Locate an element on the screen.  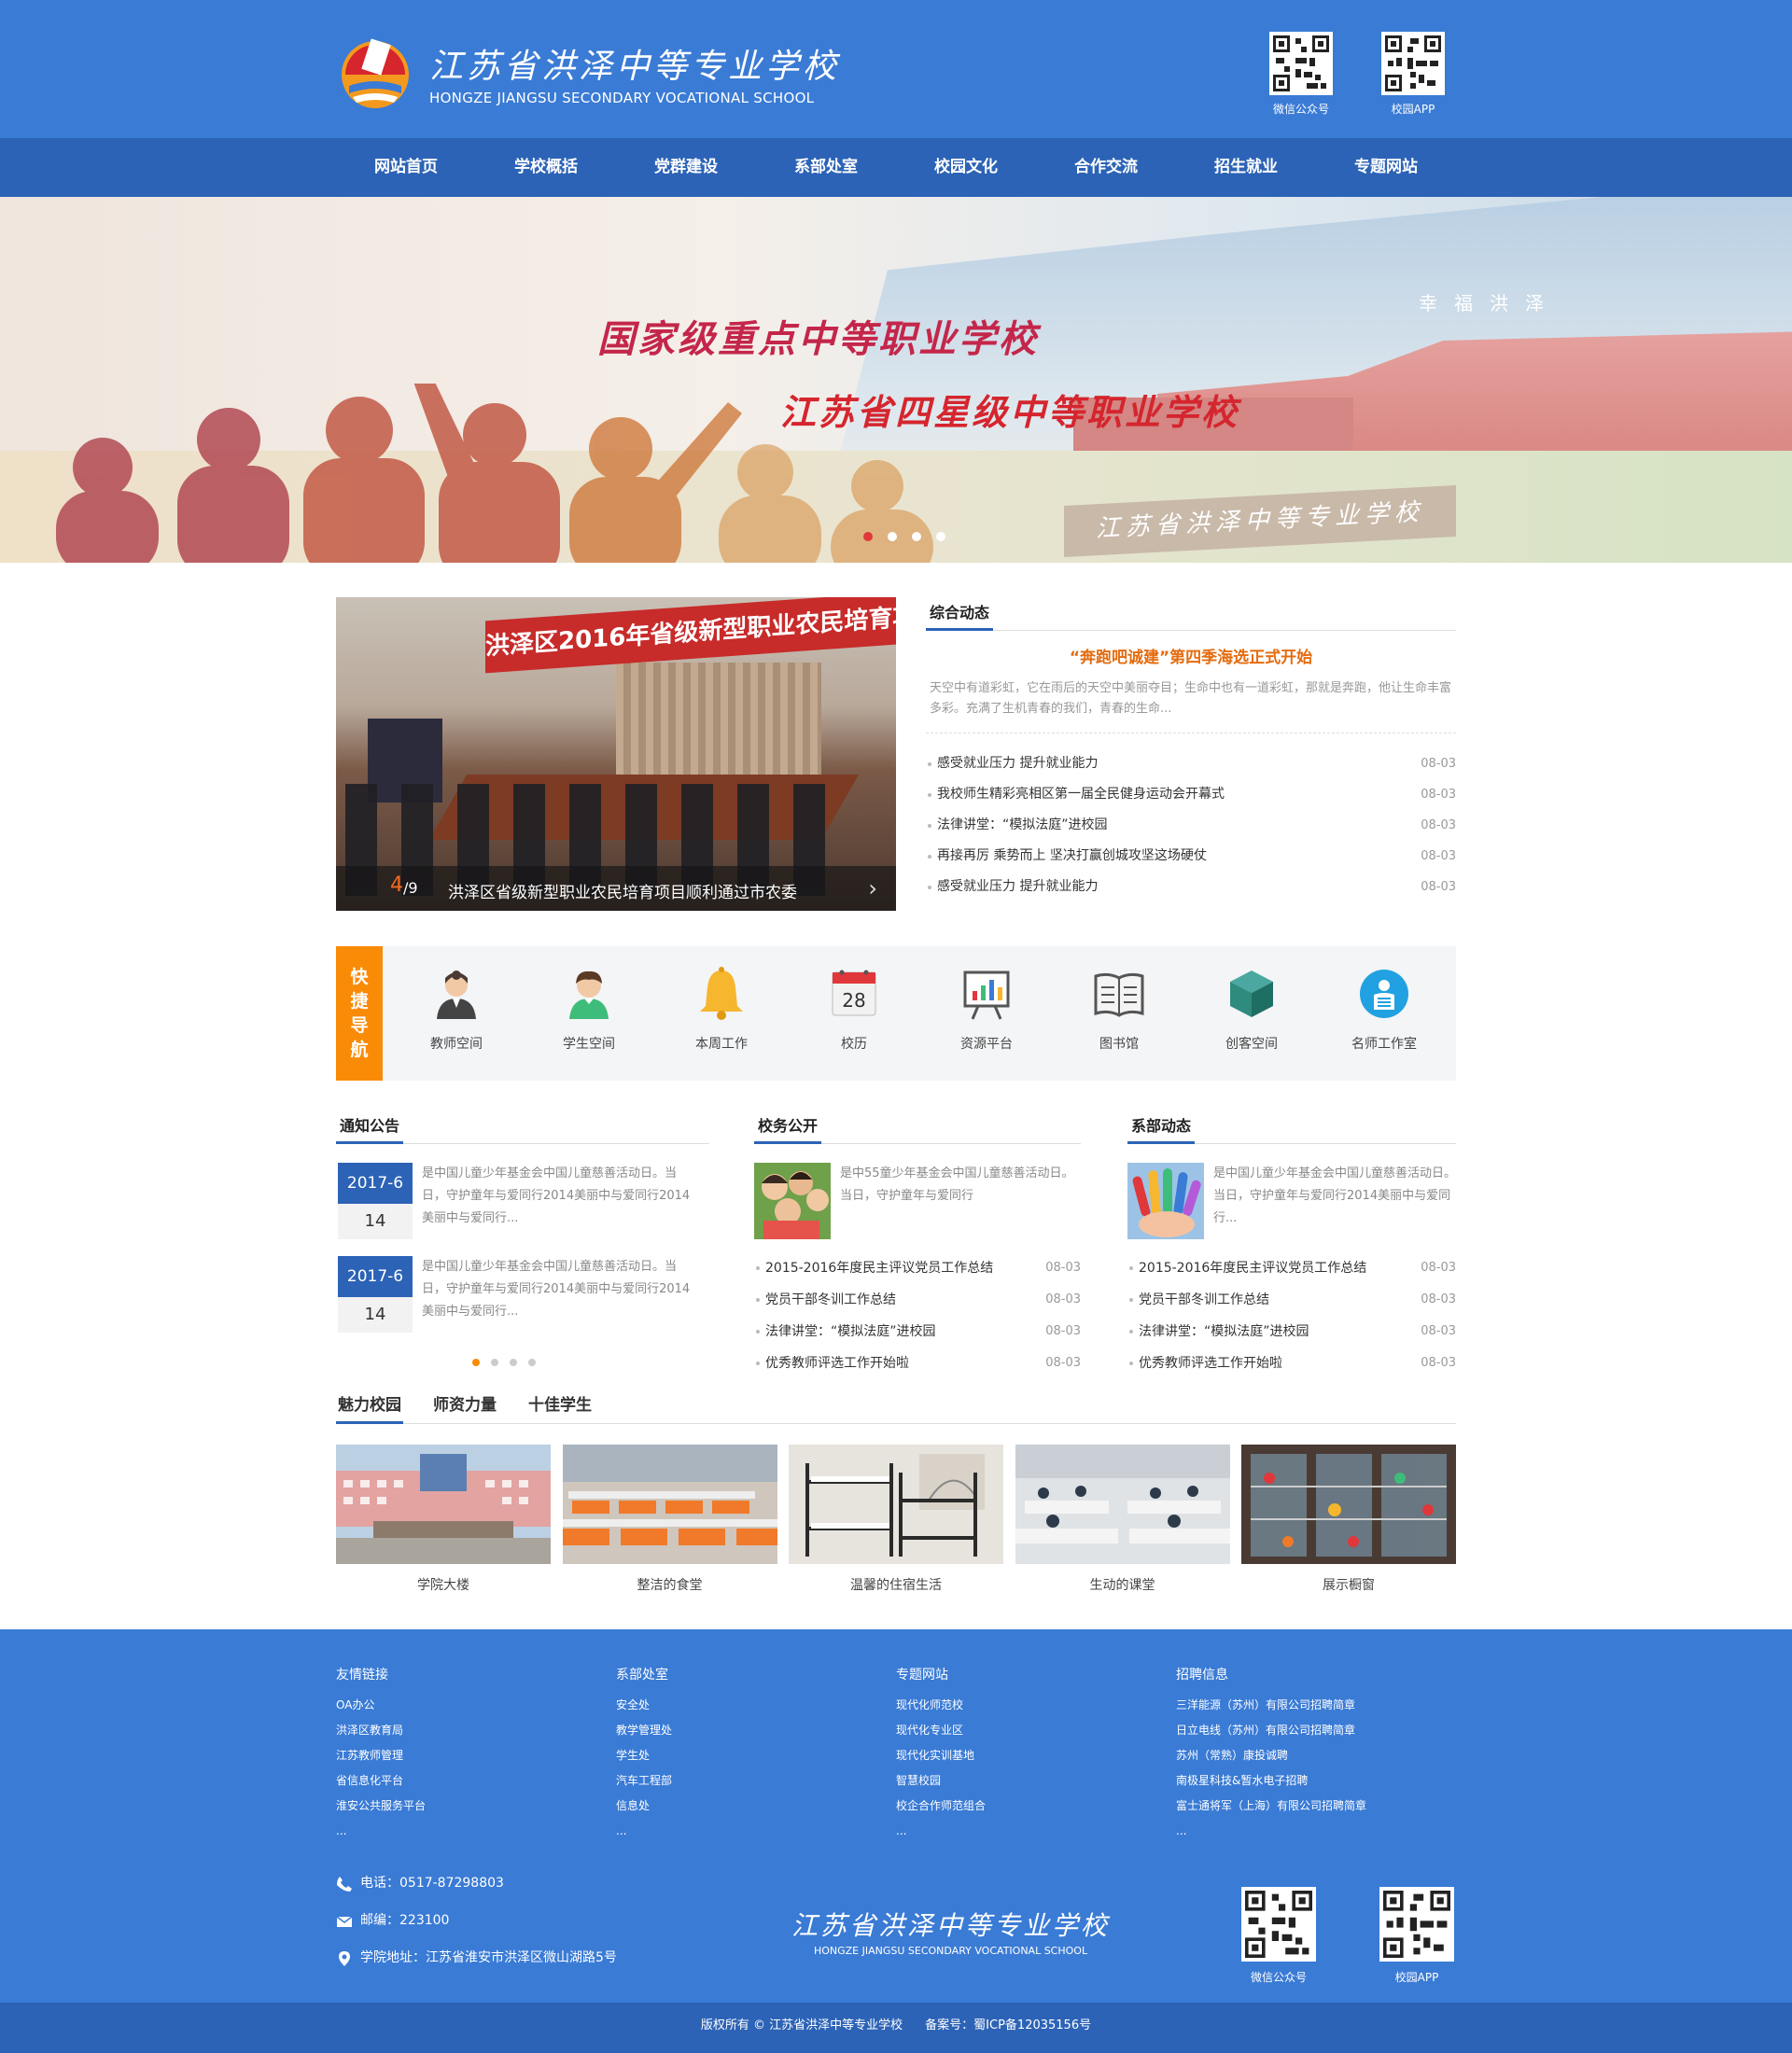
nav-item-special: 专题网站 is located at coordinates (1386, 167).